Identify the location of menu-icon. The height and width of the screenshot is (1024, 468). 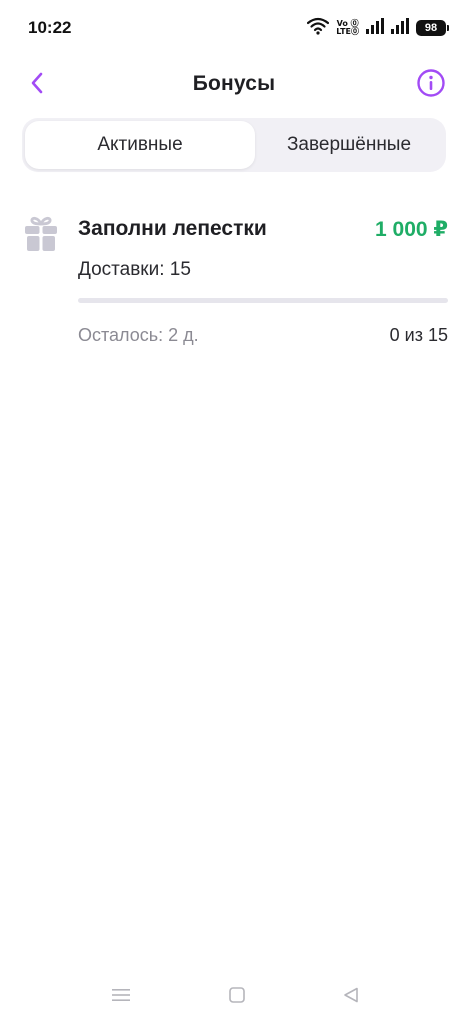
(121, 997).